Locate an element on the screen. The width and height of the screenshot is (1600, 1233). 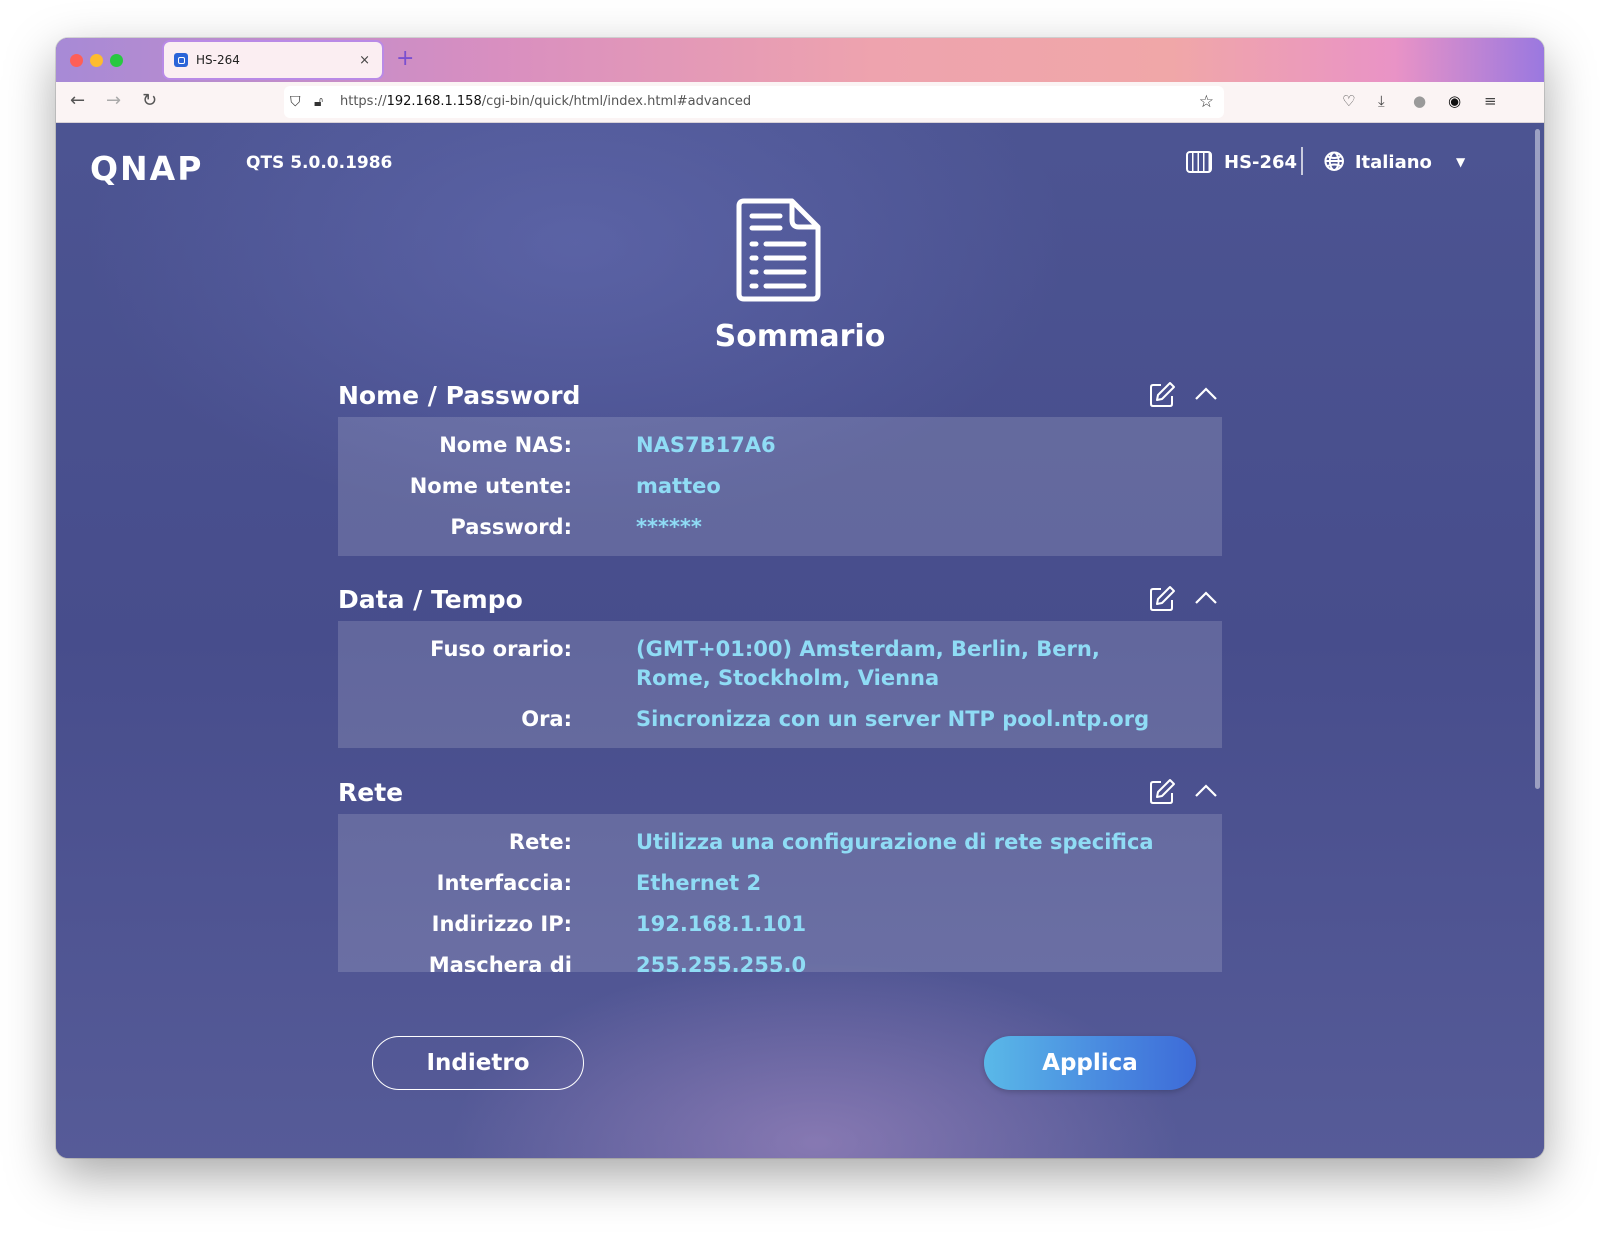
section-title: Nome / Password is located at coordinates (459, 395).